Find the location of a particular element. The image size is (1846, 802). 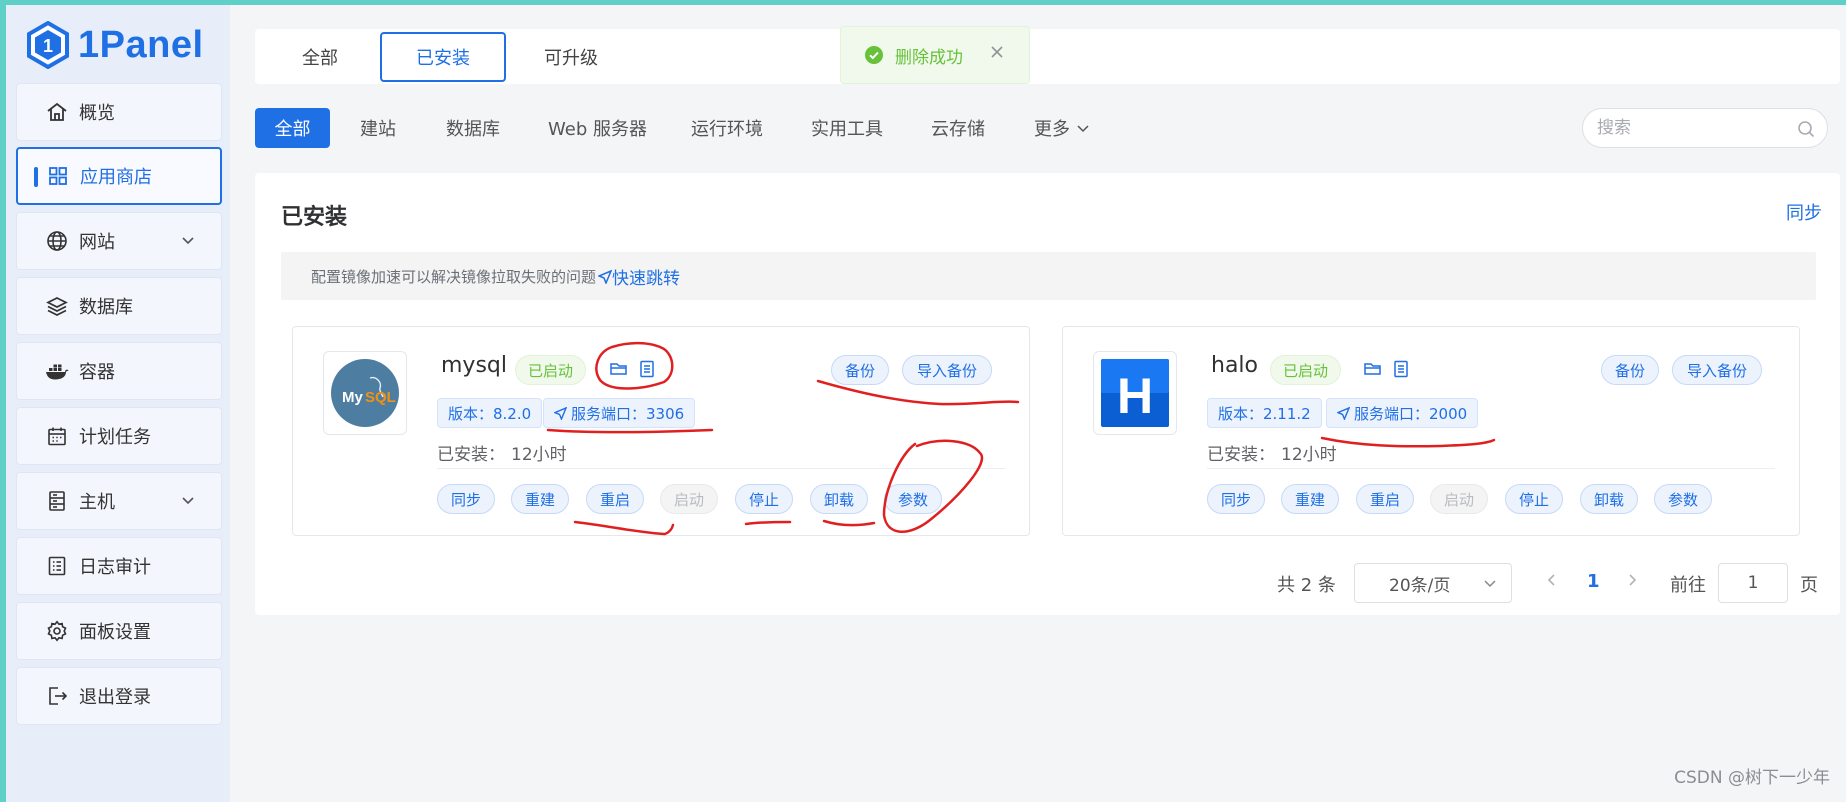

divider is located at coordinates (721, 468).